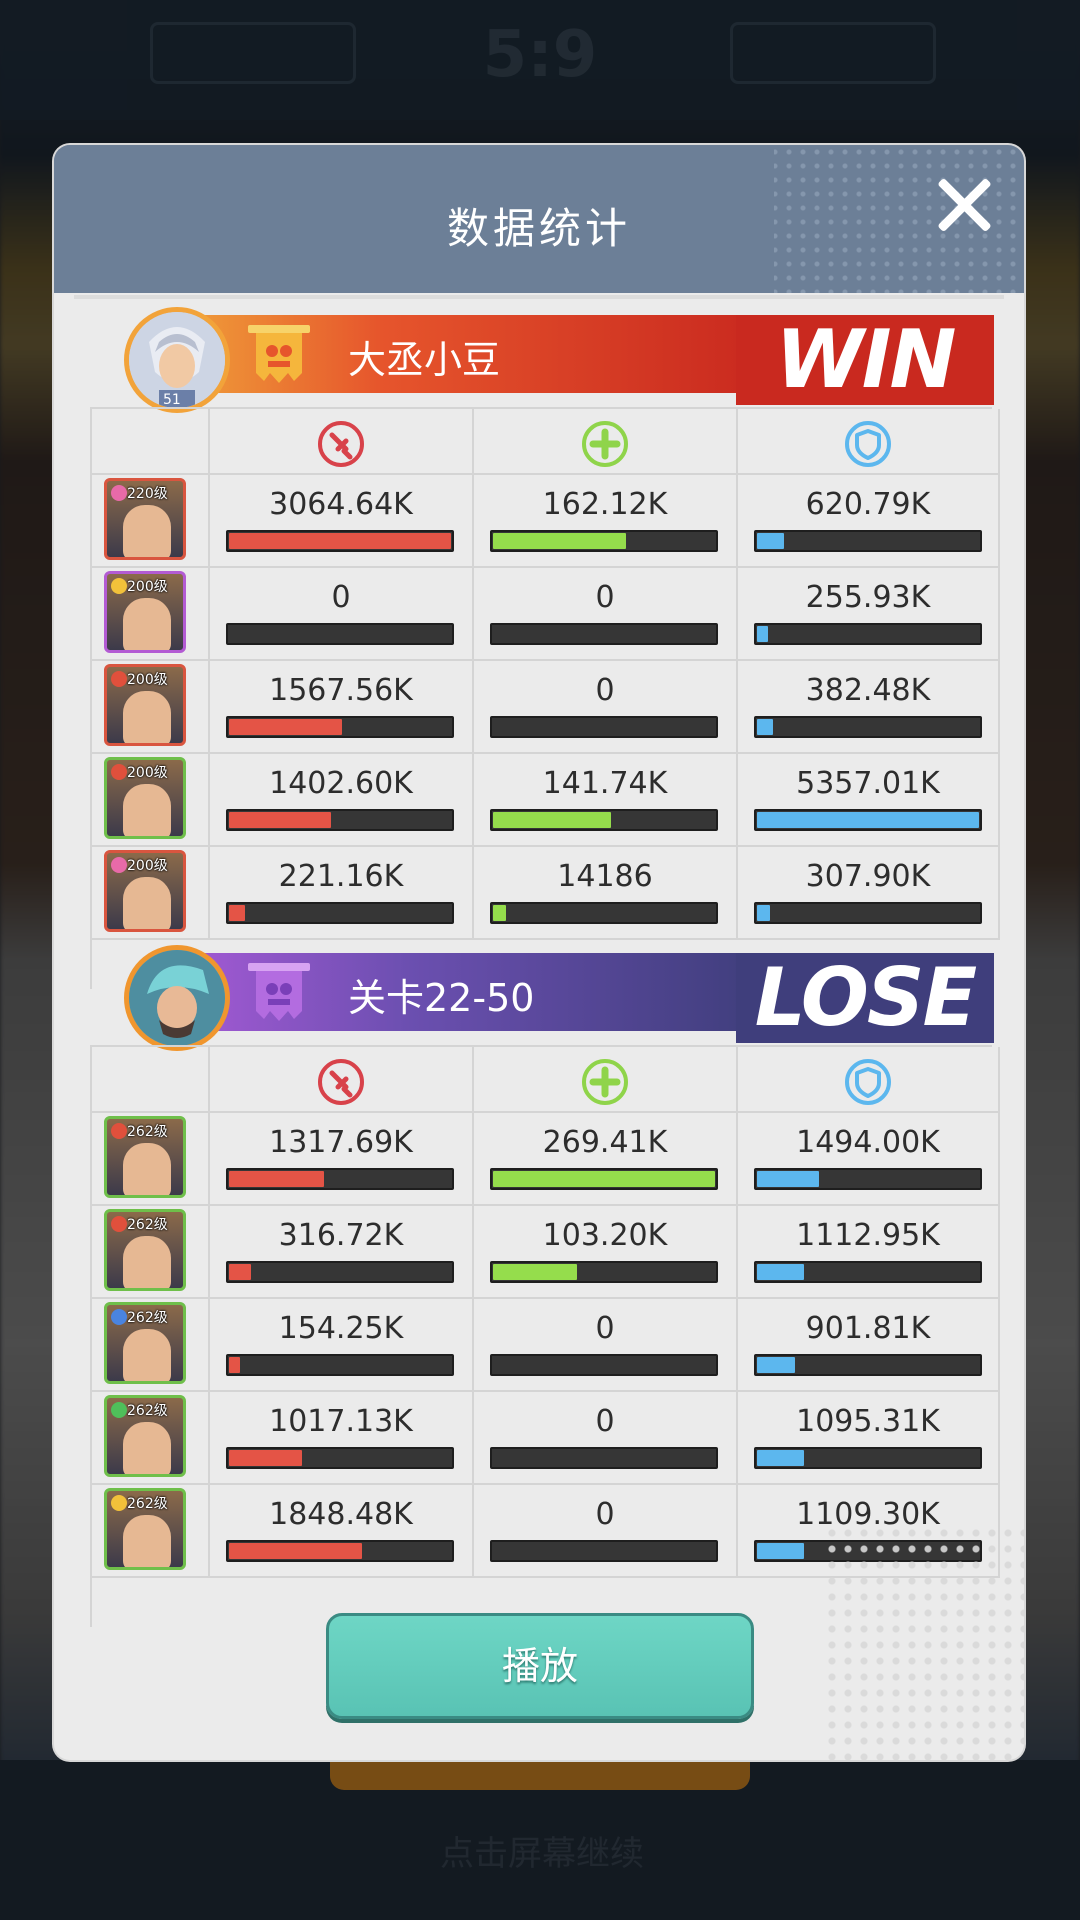 The width and height of the screenshot is (1080, 1920). I want to click on damage-value: 1017.13K, so click(341, 1421).